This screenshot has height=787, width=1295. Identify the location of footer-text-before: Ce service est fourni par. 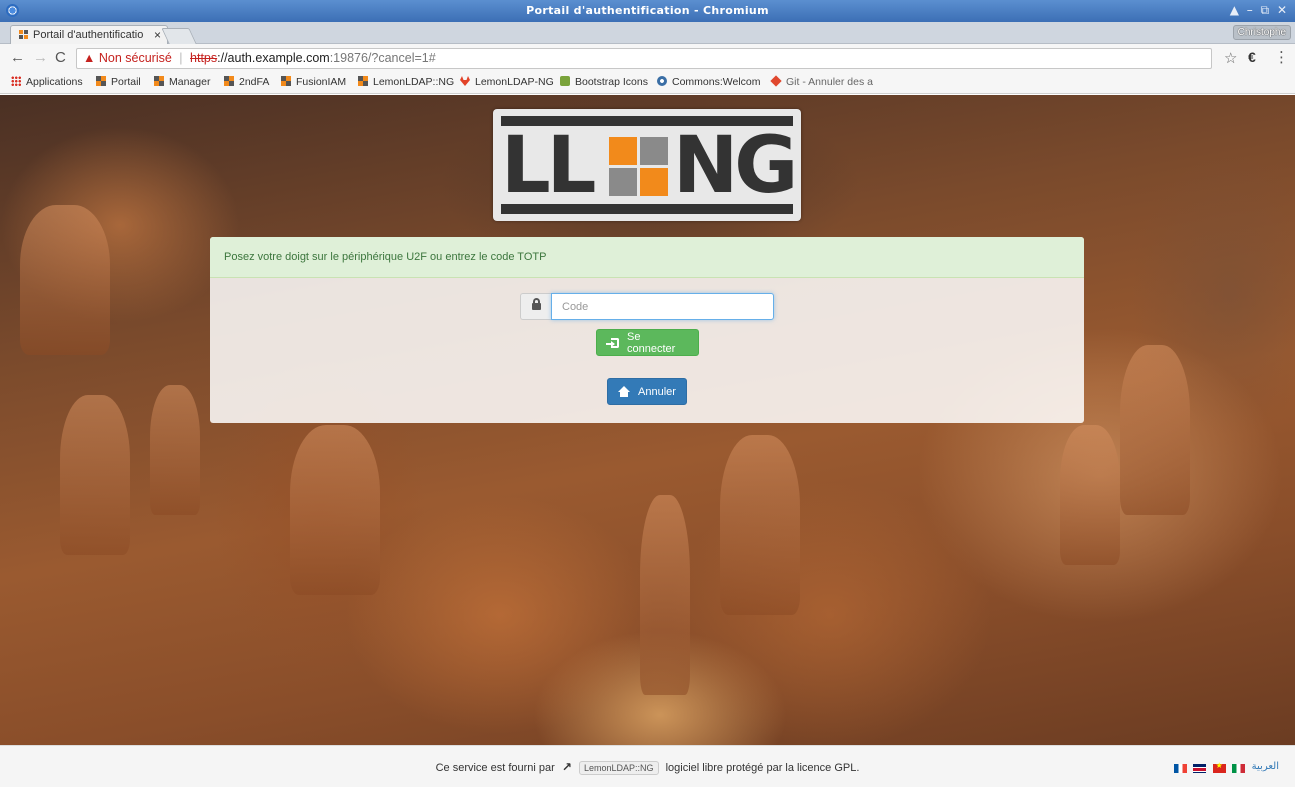
(495, 768).